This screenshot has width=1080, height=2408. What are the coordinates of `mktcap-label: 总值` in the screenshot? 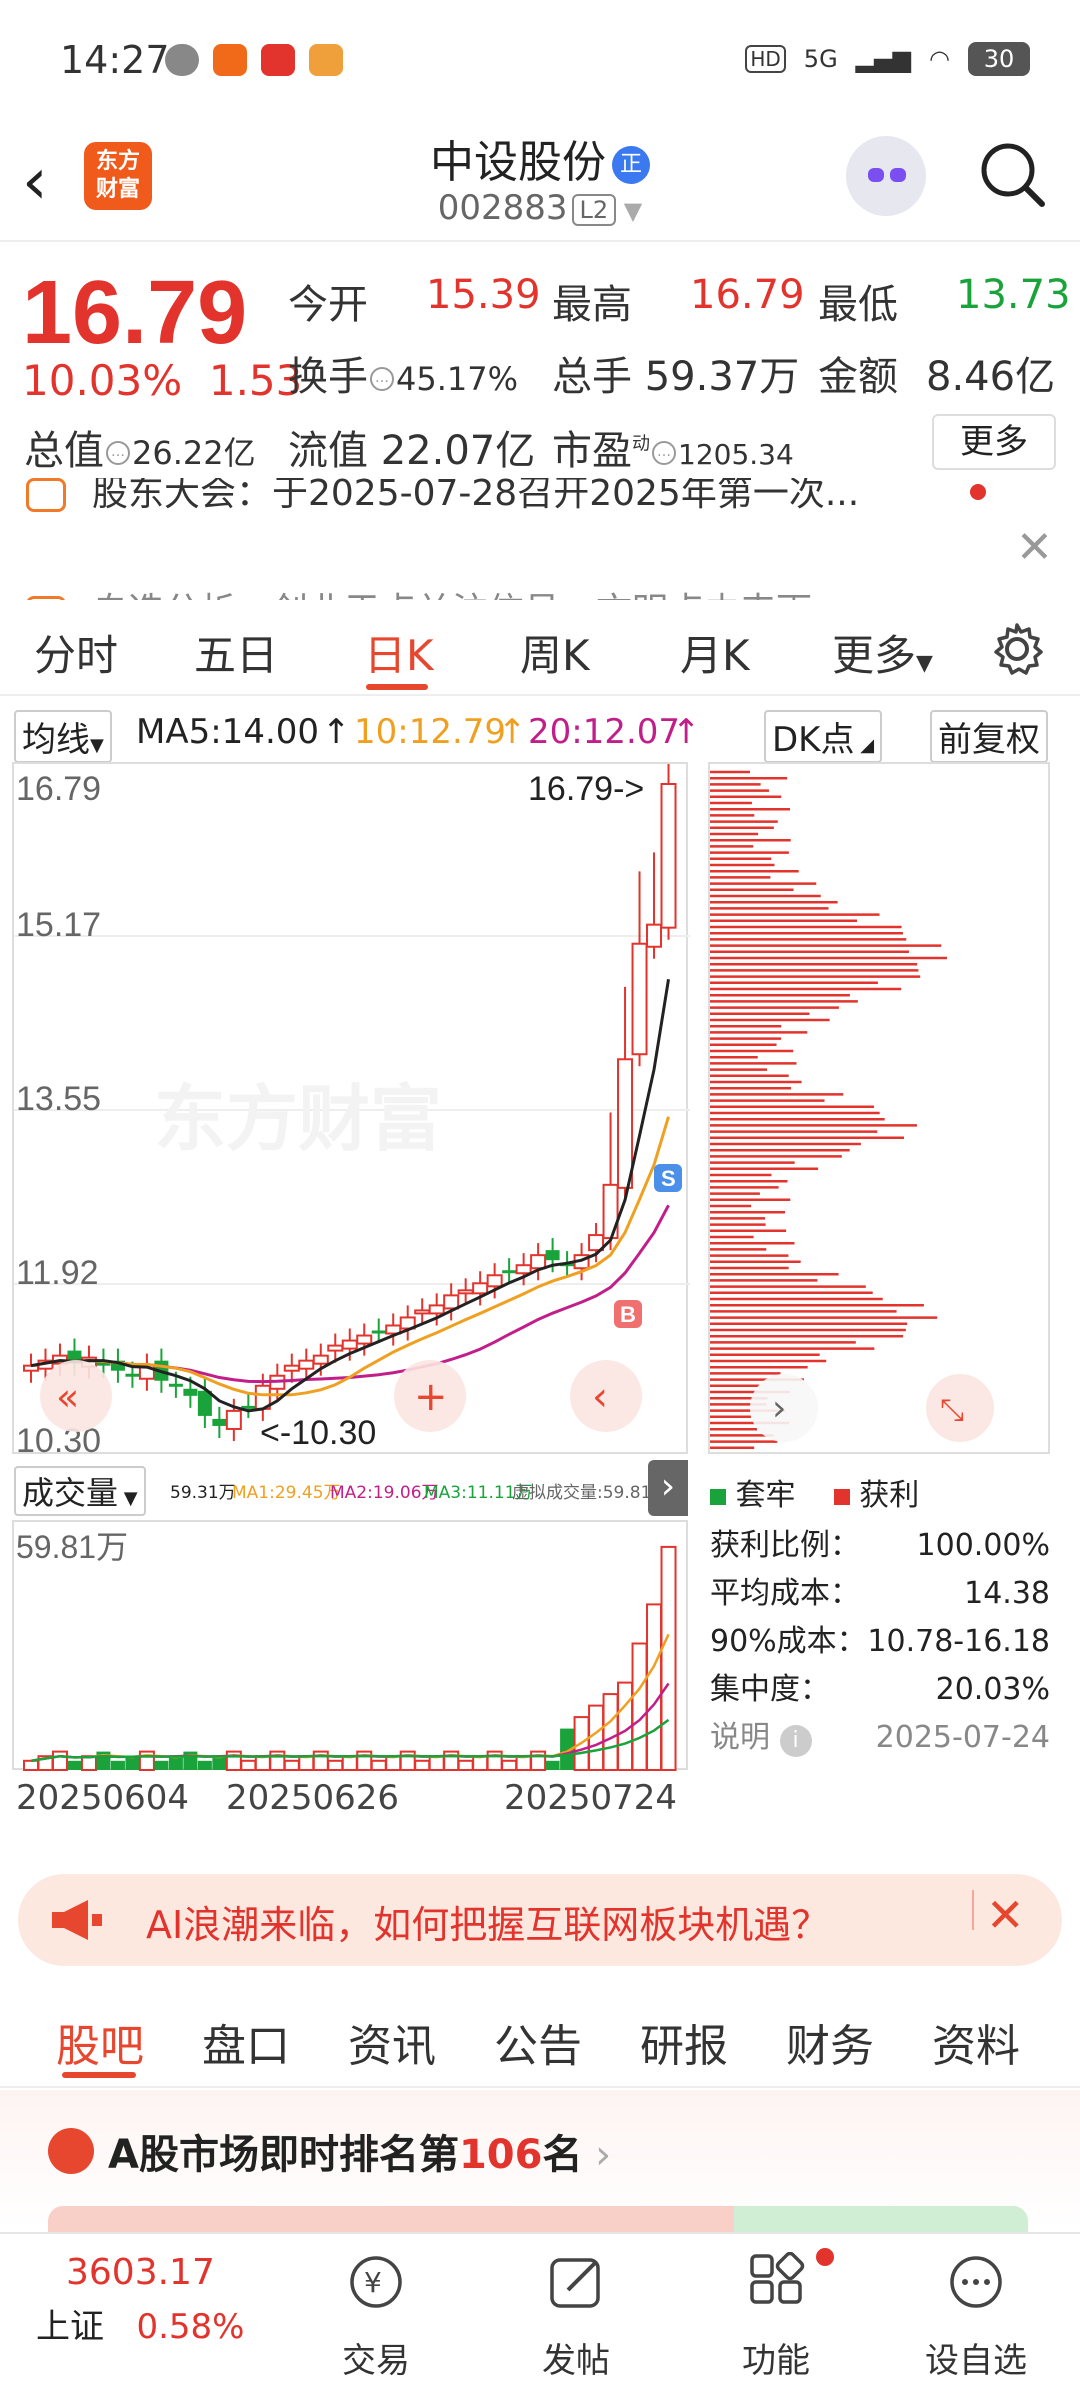 It's located at (64, 451).